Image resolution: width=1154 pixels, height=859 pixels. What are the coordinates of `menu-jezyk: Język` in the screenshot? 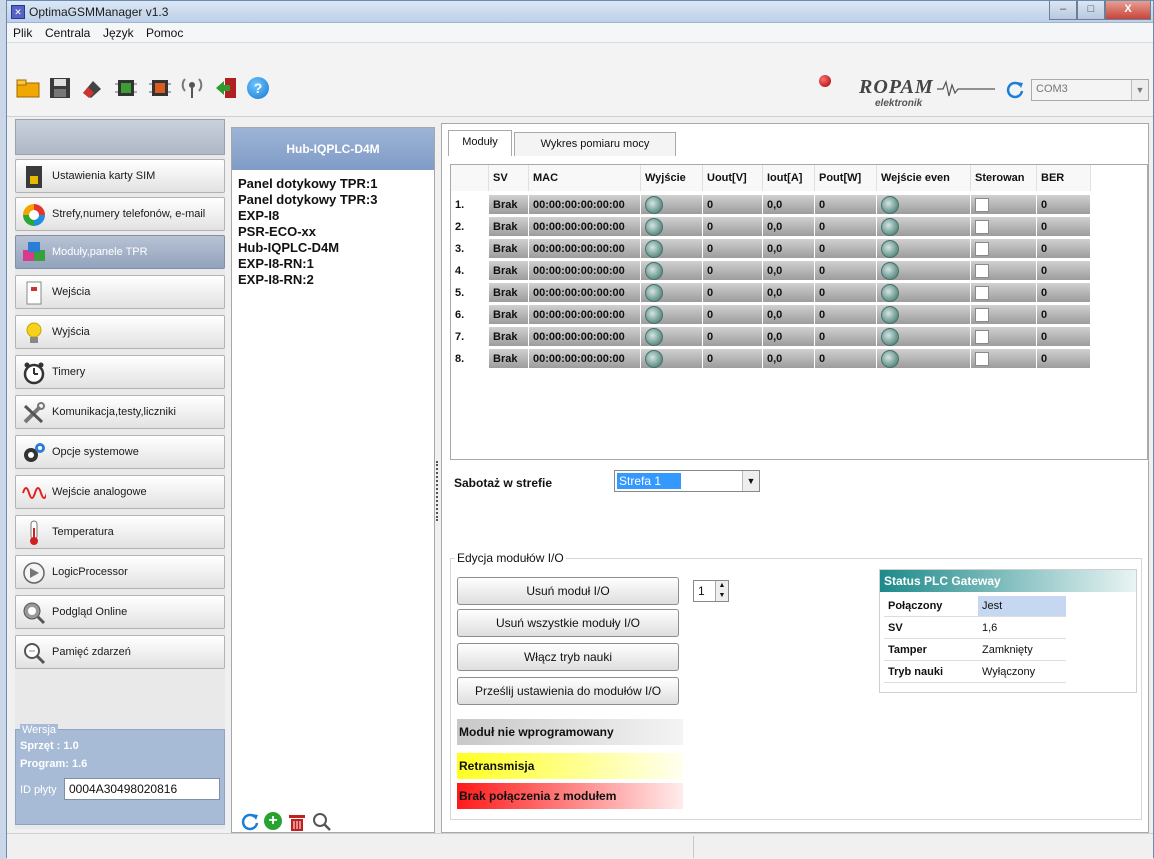 It's located at (118, 33).